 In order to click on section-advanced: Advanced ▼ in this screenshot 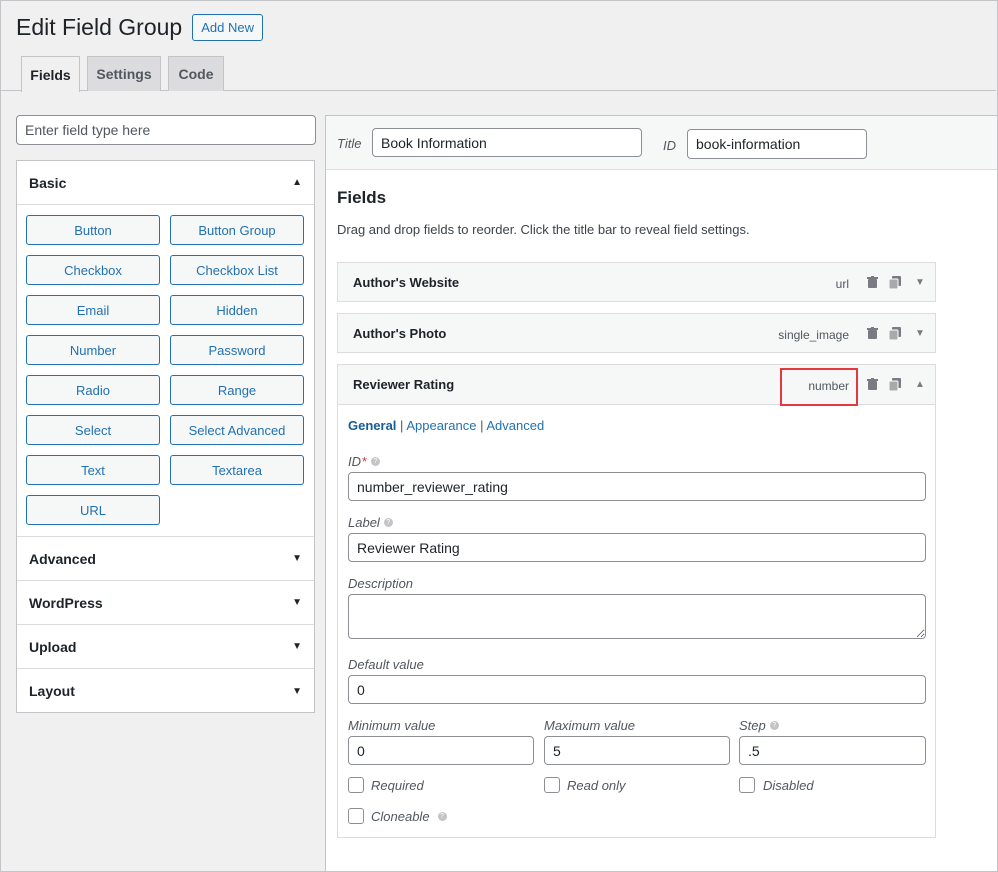, I will do `click(165, 559)`.